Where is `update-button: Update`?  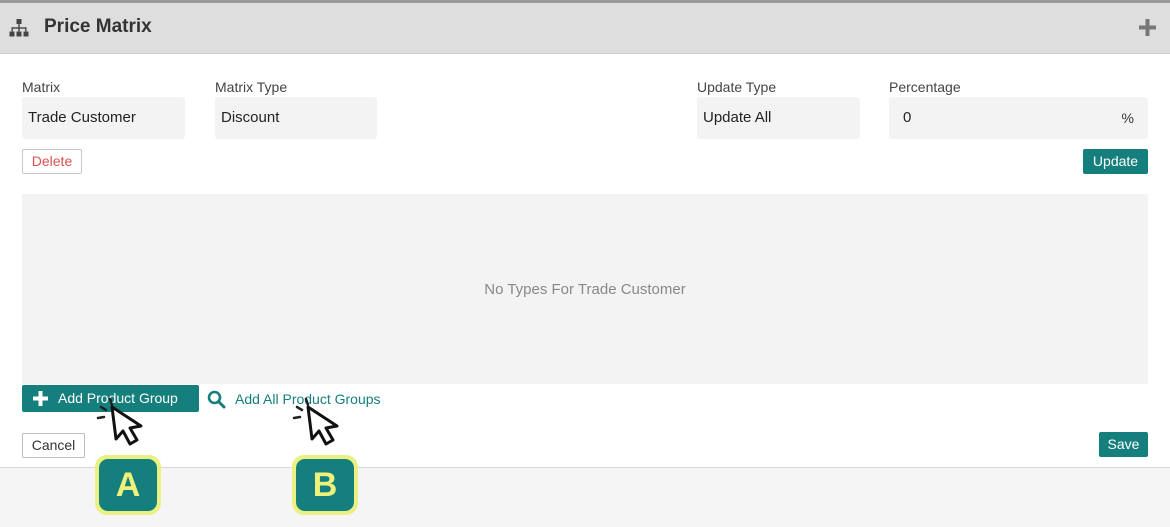 update-button: Update is located at coordinates (1115, 161).